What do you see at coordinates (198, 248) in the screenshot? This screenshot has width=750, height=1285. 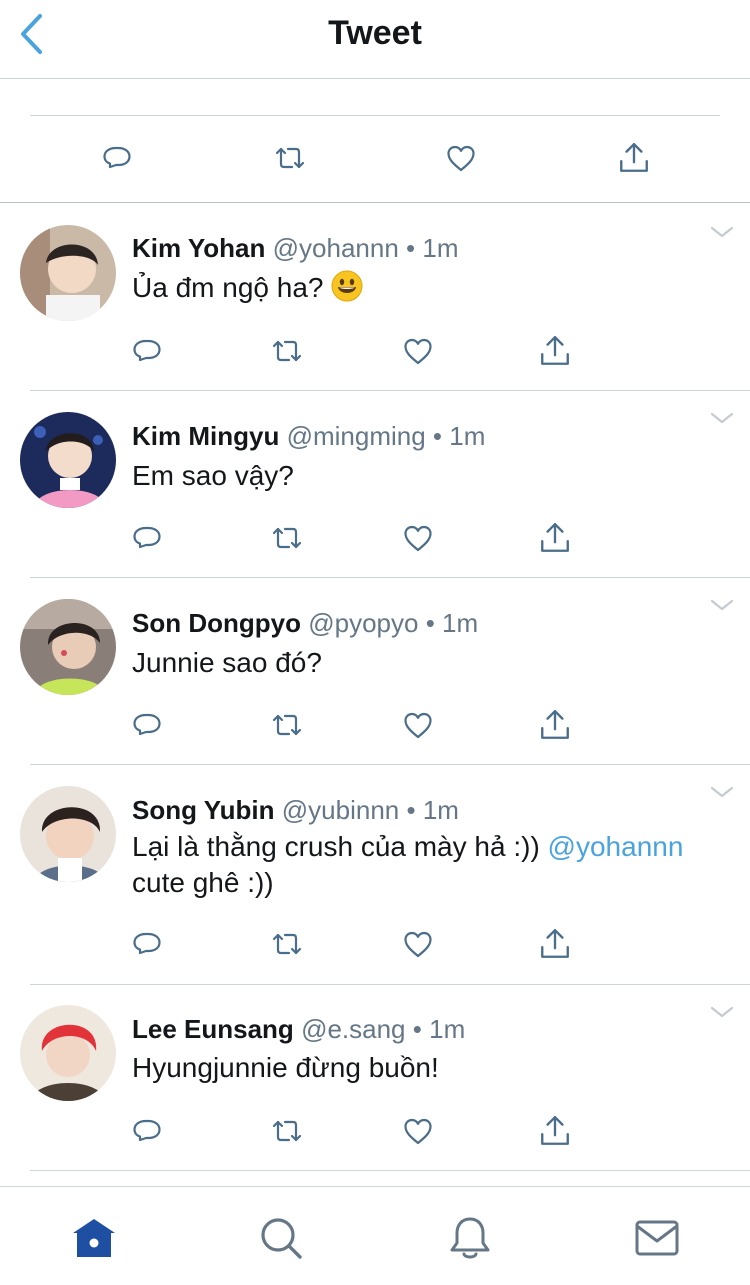 I see `user-name: Kim Yohan` at bounding box center [198, 248].